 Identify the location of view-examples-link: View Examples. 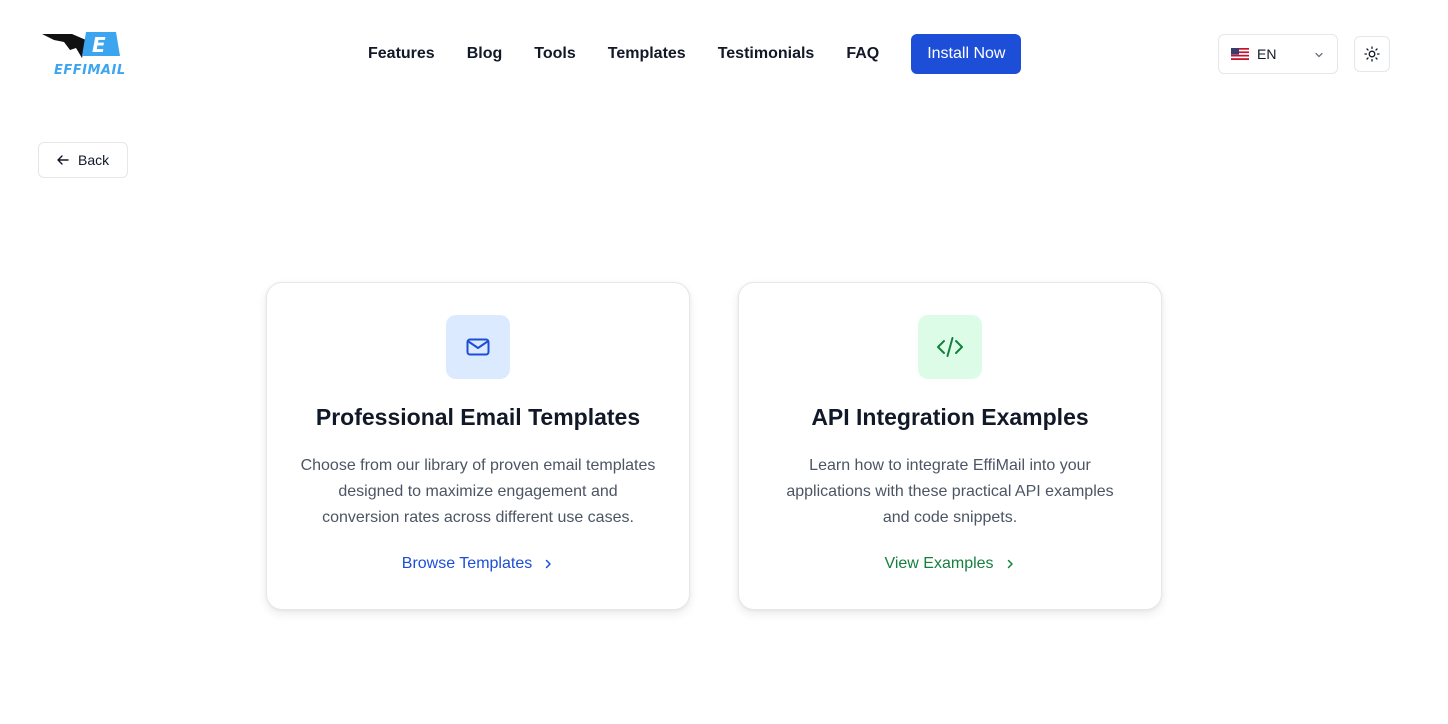
(950, 564).